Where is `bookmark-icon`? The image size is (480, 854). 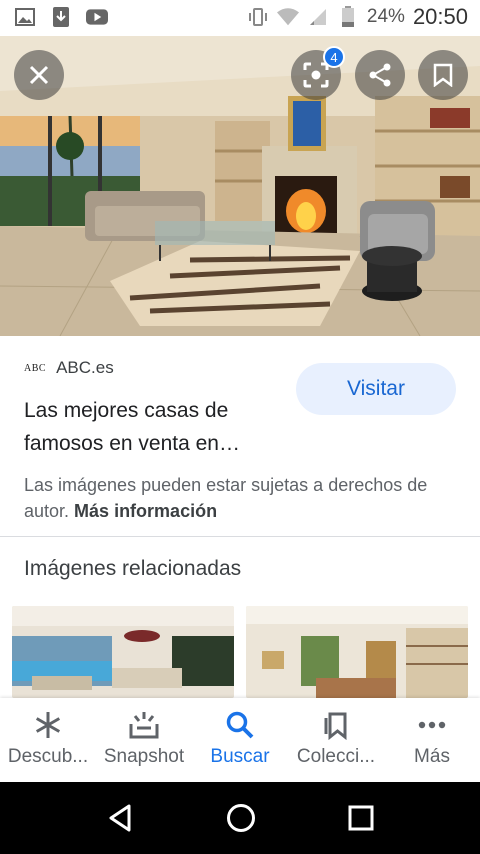
bookmark-icon is located at coordinates (443, 75).